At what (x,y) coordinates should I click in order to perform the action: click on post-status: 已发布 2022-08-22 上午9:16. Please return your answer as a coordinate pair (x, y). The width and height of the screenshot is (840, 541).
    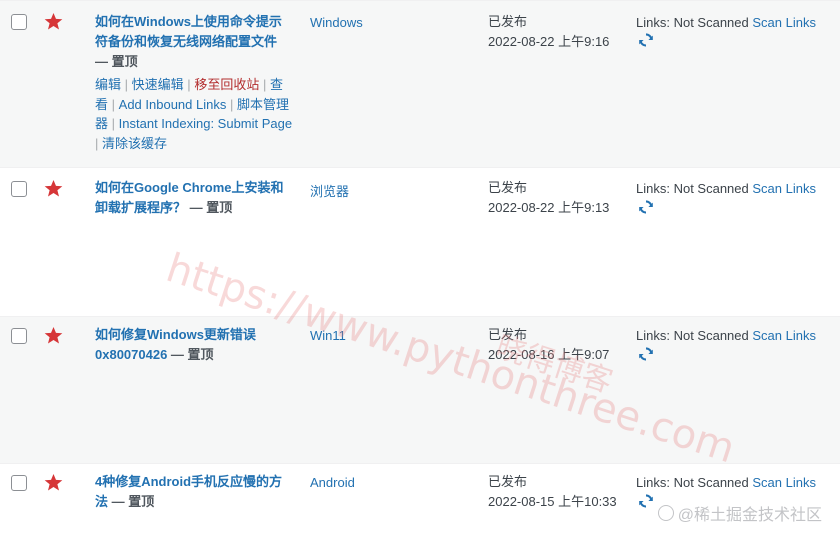
    Looking at the image, I should click on (548, 32).